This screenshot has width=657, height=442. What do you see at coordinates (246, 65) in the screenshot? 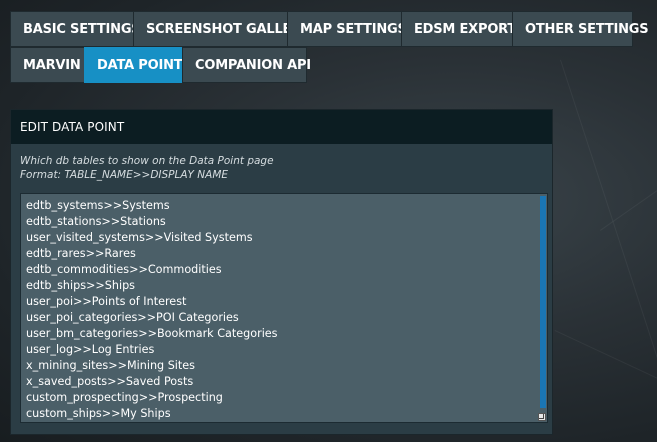
I see `tab-companion-api: COMPANION API` at bounding box center [246, 65].